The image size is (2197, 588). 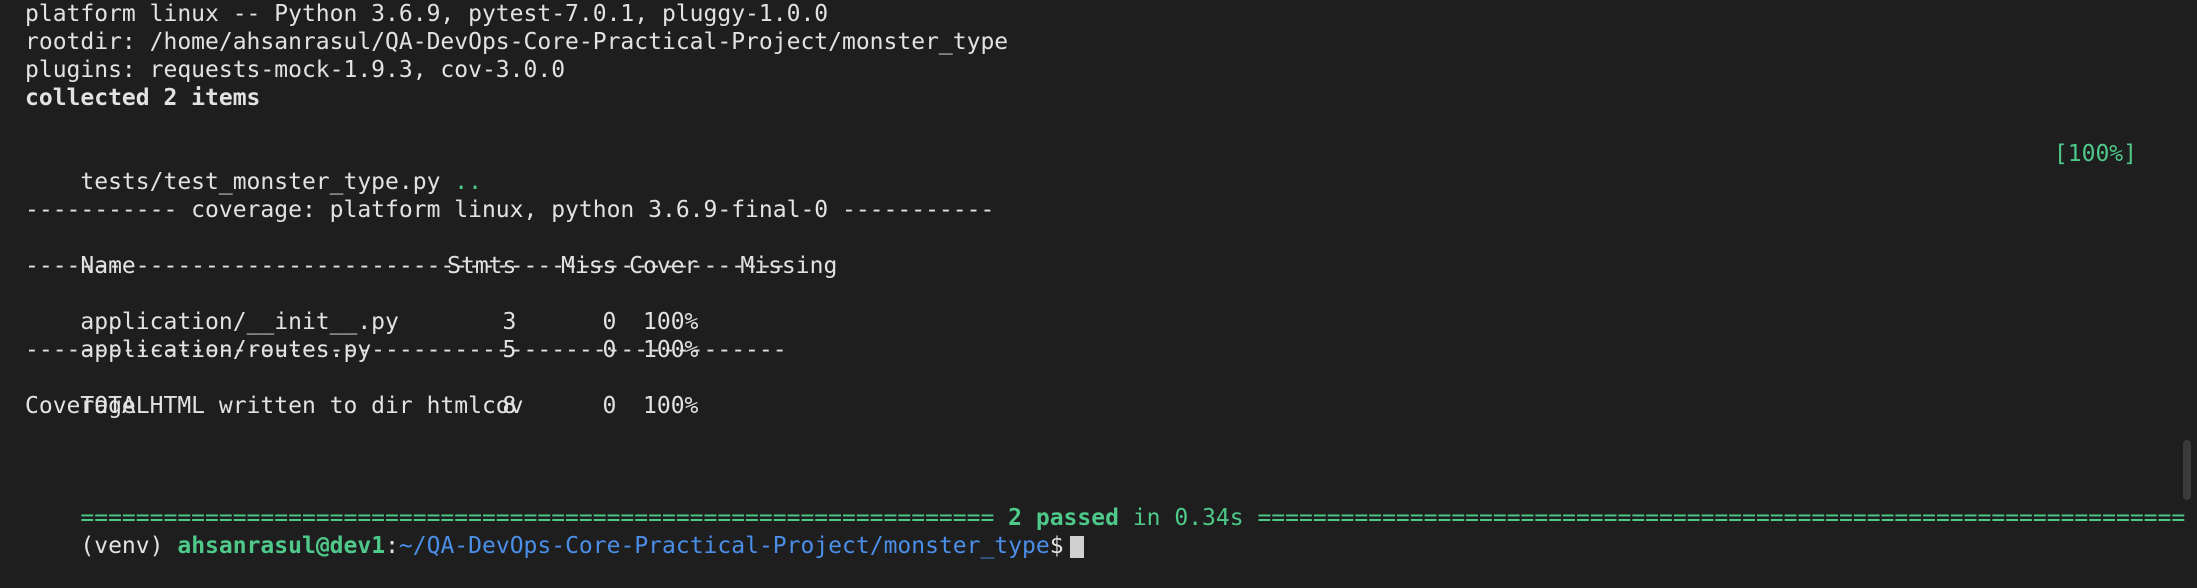 I want to click on user-host: ahsanrasul@dev1, so click(x=281, y=546).